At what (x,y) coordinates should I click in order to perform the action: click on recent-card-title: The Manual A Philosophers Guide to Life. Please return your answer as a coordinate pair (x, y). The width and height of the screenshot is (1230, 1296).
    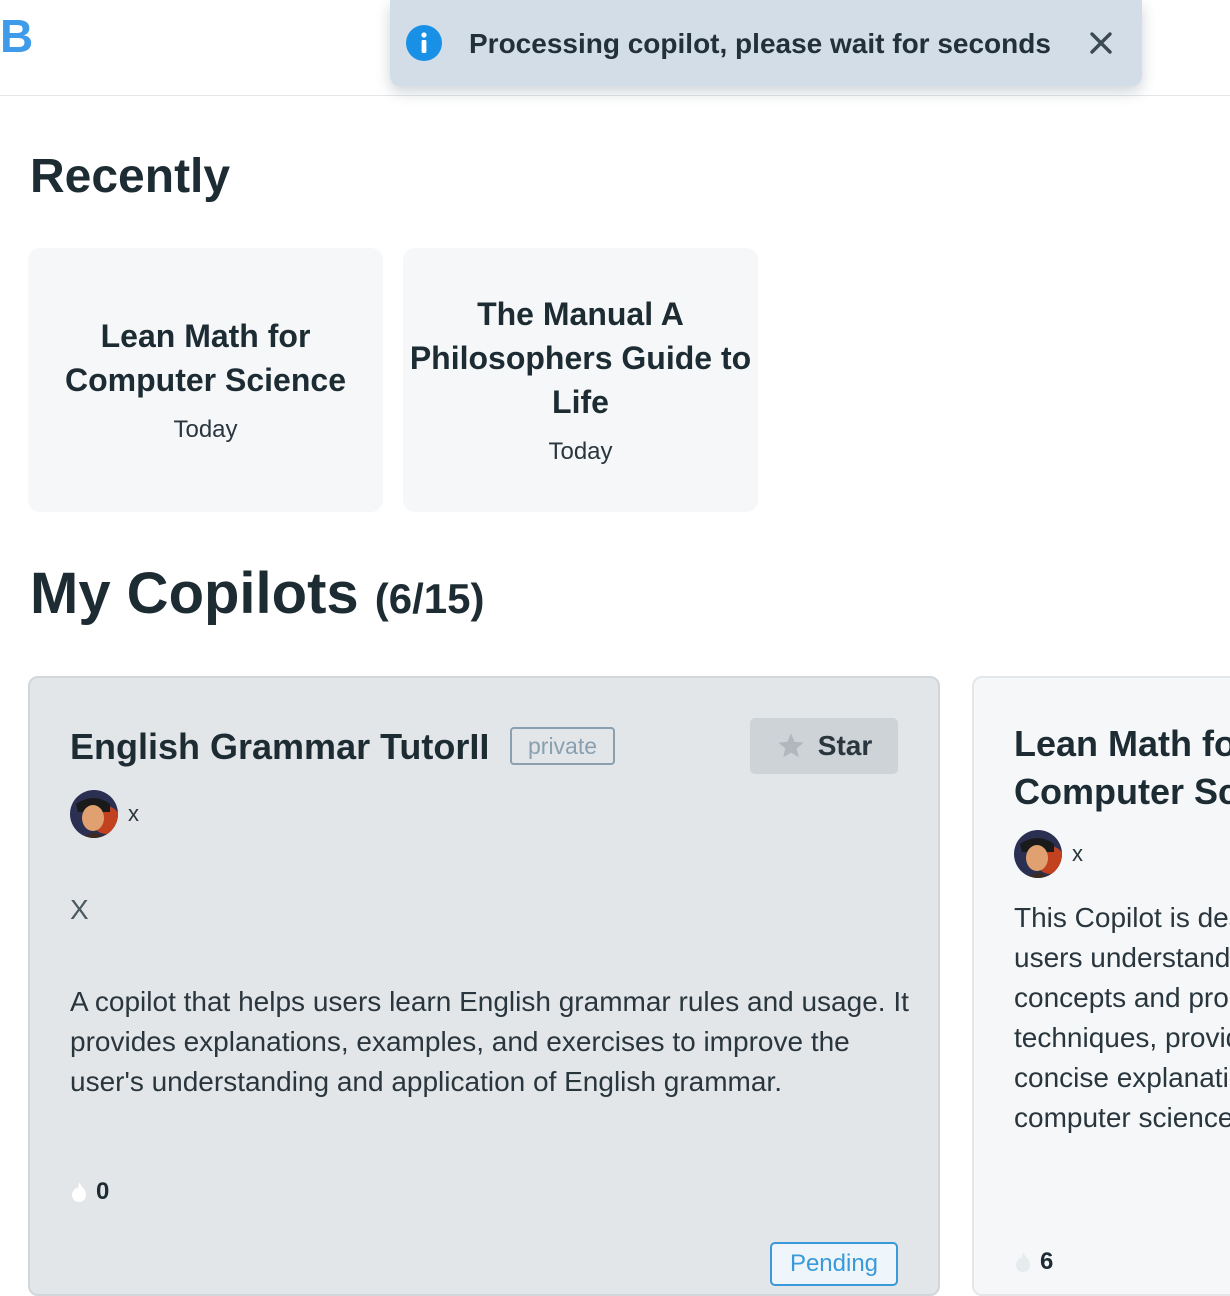
    Looking at the image, I should click on (580, 358).